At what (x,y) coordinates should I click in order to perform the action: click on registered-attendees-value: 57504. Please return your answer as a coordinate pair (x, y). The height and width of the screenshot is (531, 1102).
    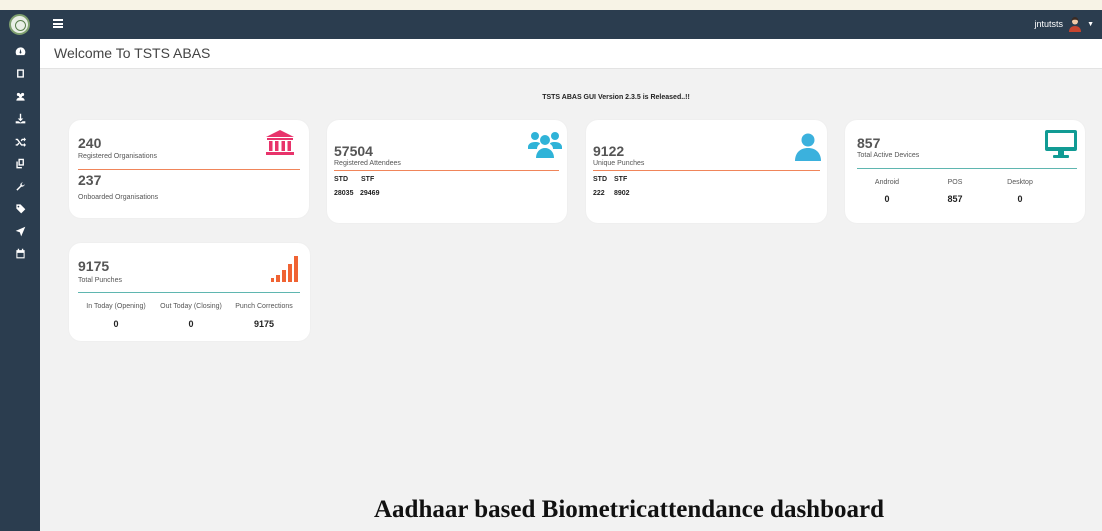
    Looking at the image, I should click on (353, 151).